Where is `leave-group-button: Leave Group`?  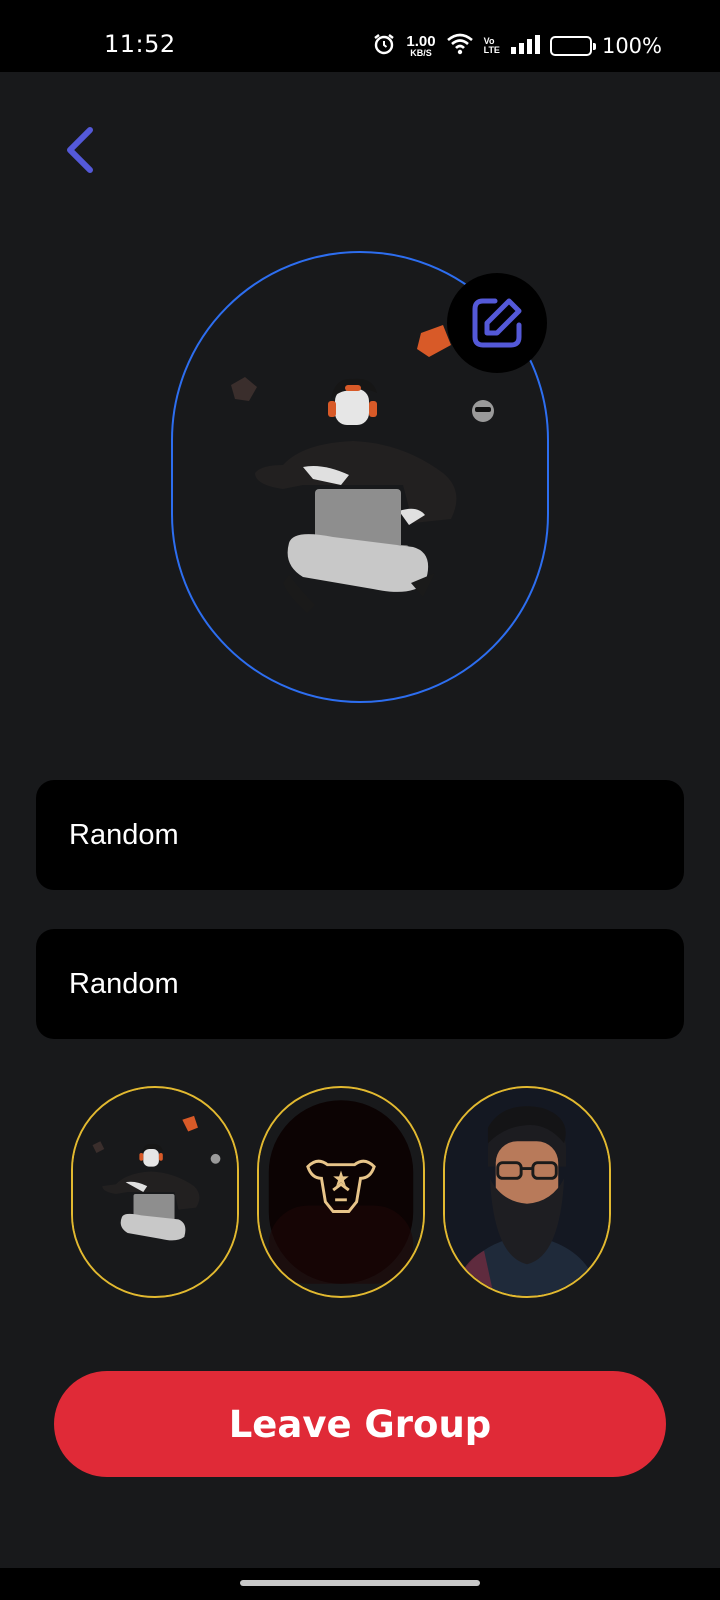 leave-group-button: Leave Group is located at coordinates (360, 1424).